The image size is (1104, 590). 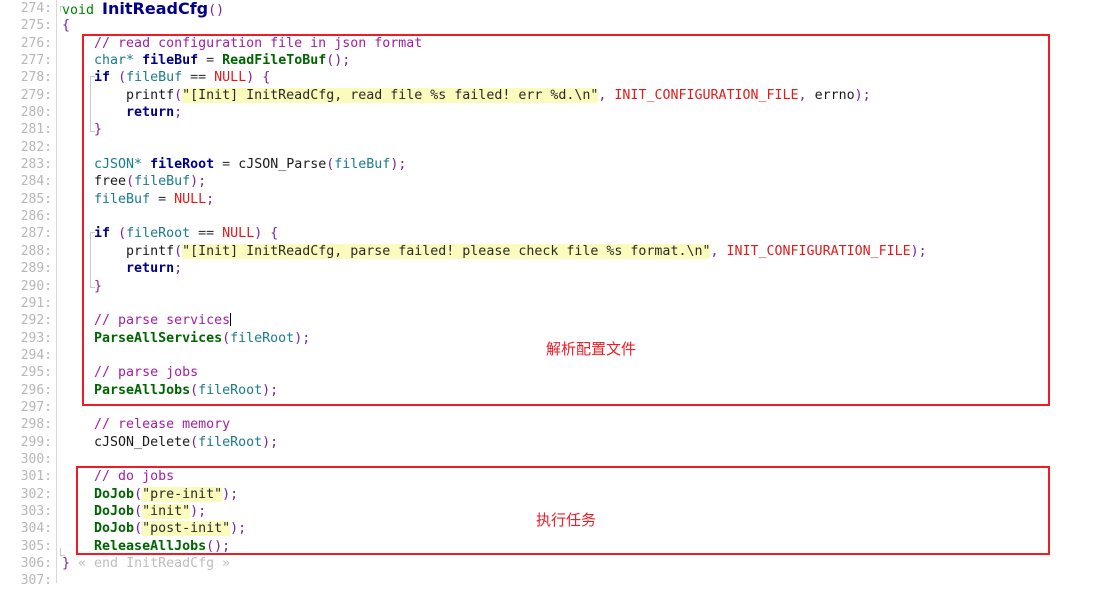 I want to click on code-line-289: return;, so click(x=581, y=268).